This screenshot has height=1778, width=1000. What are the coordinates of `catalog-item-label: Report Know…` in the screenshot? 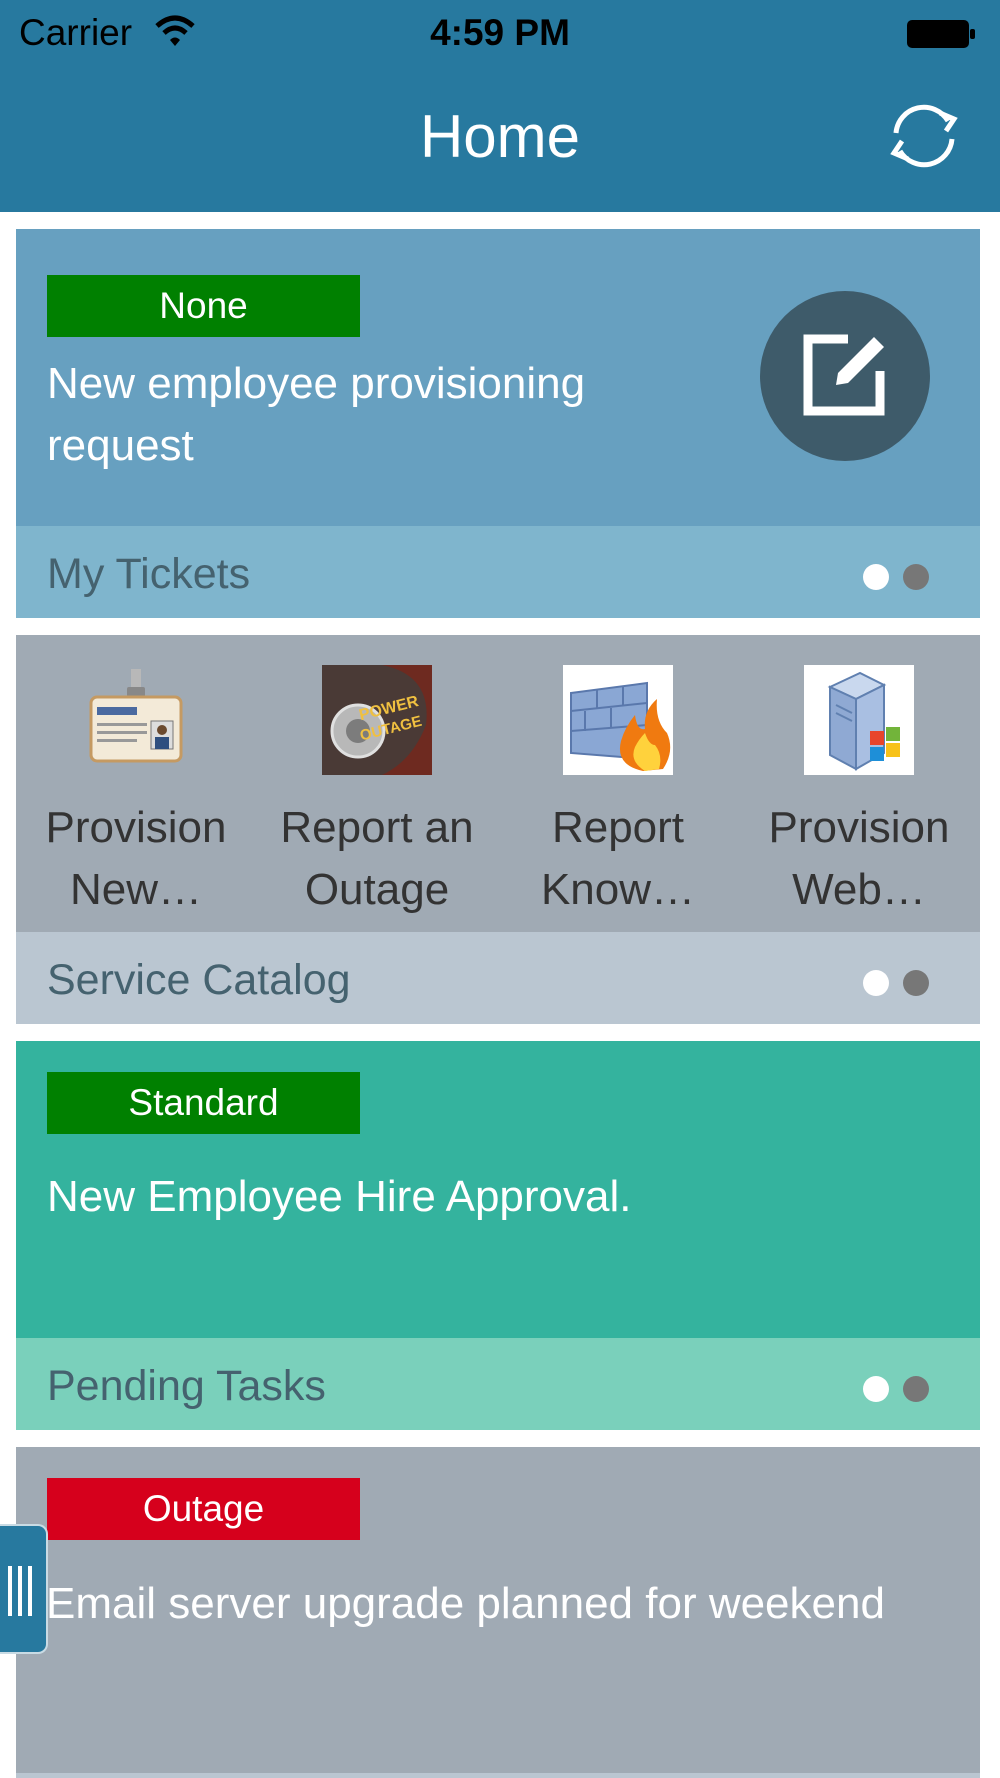 It's located at (618, 859).